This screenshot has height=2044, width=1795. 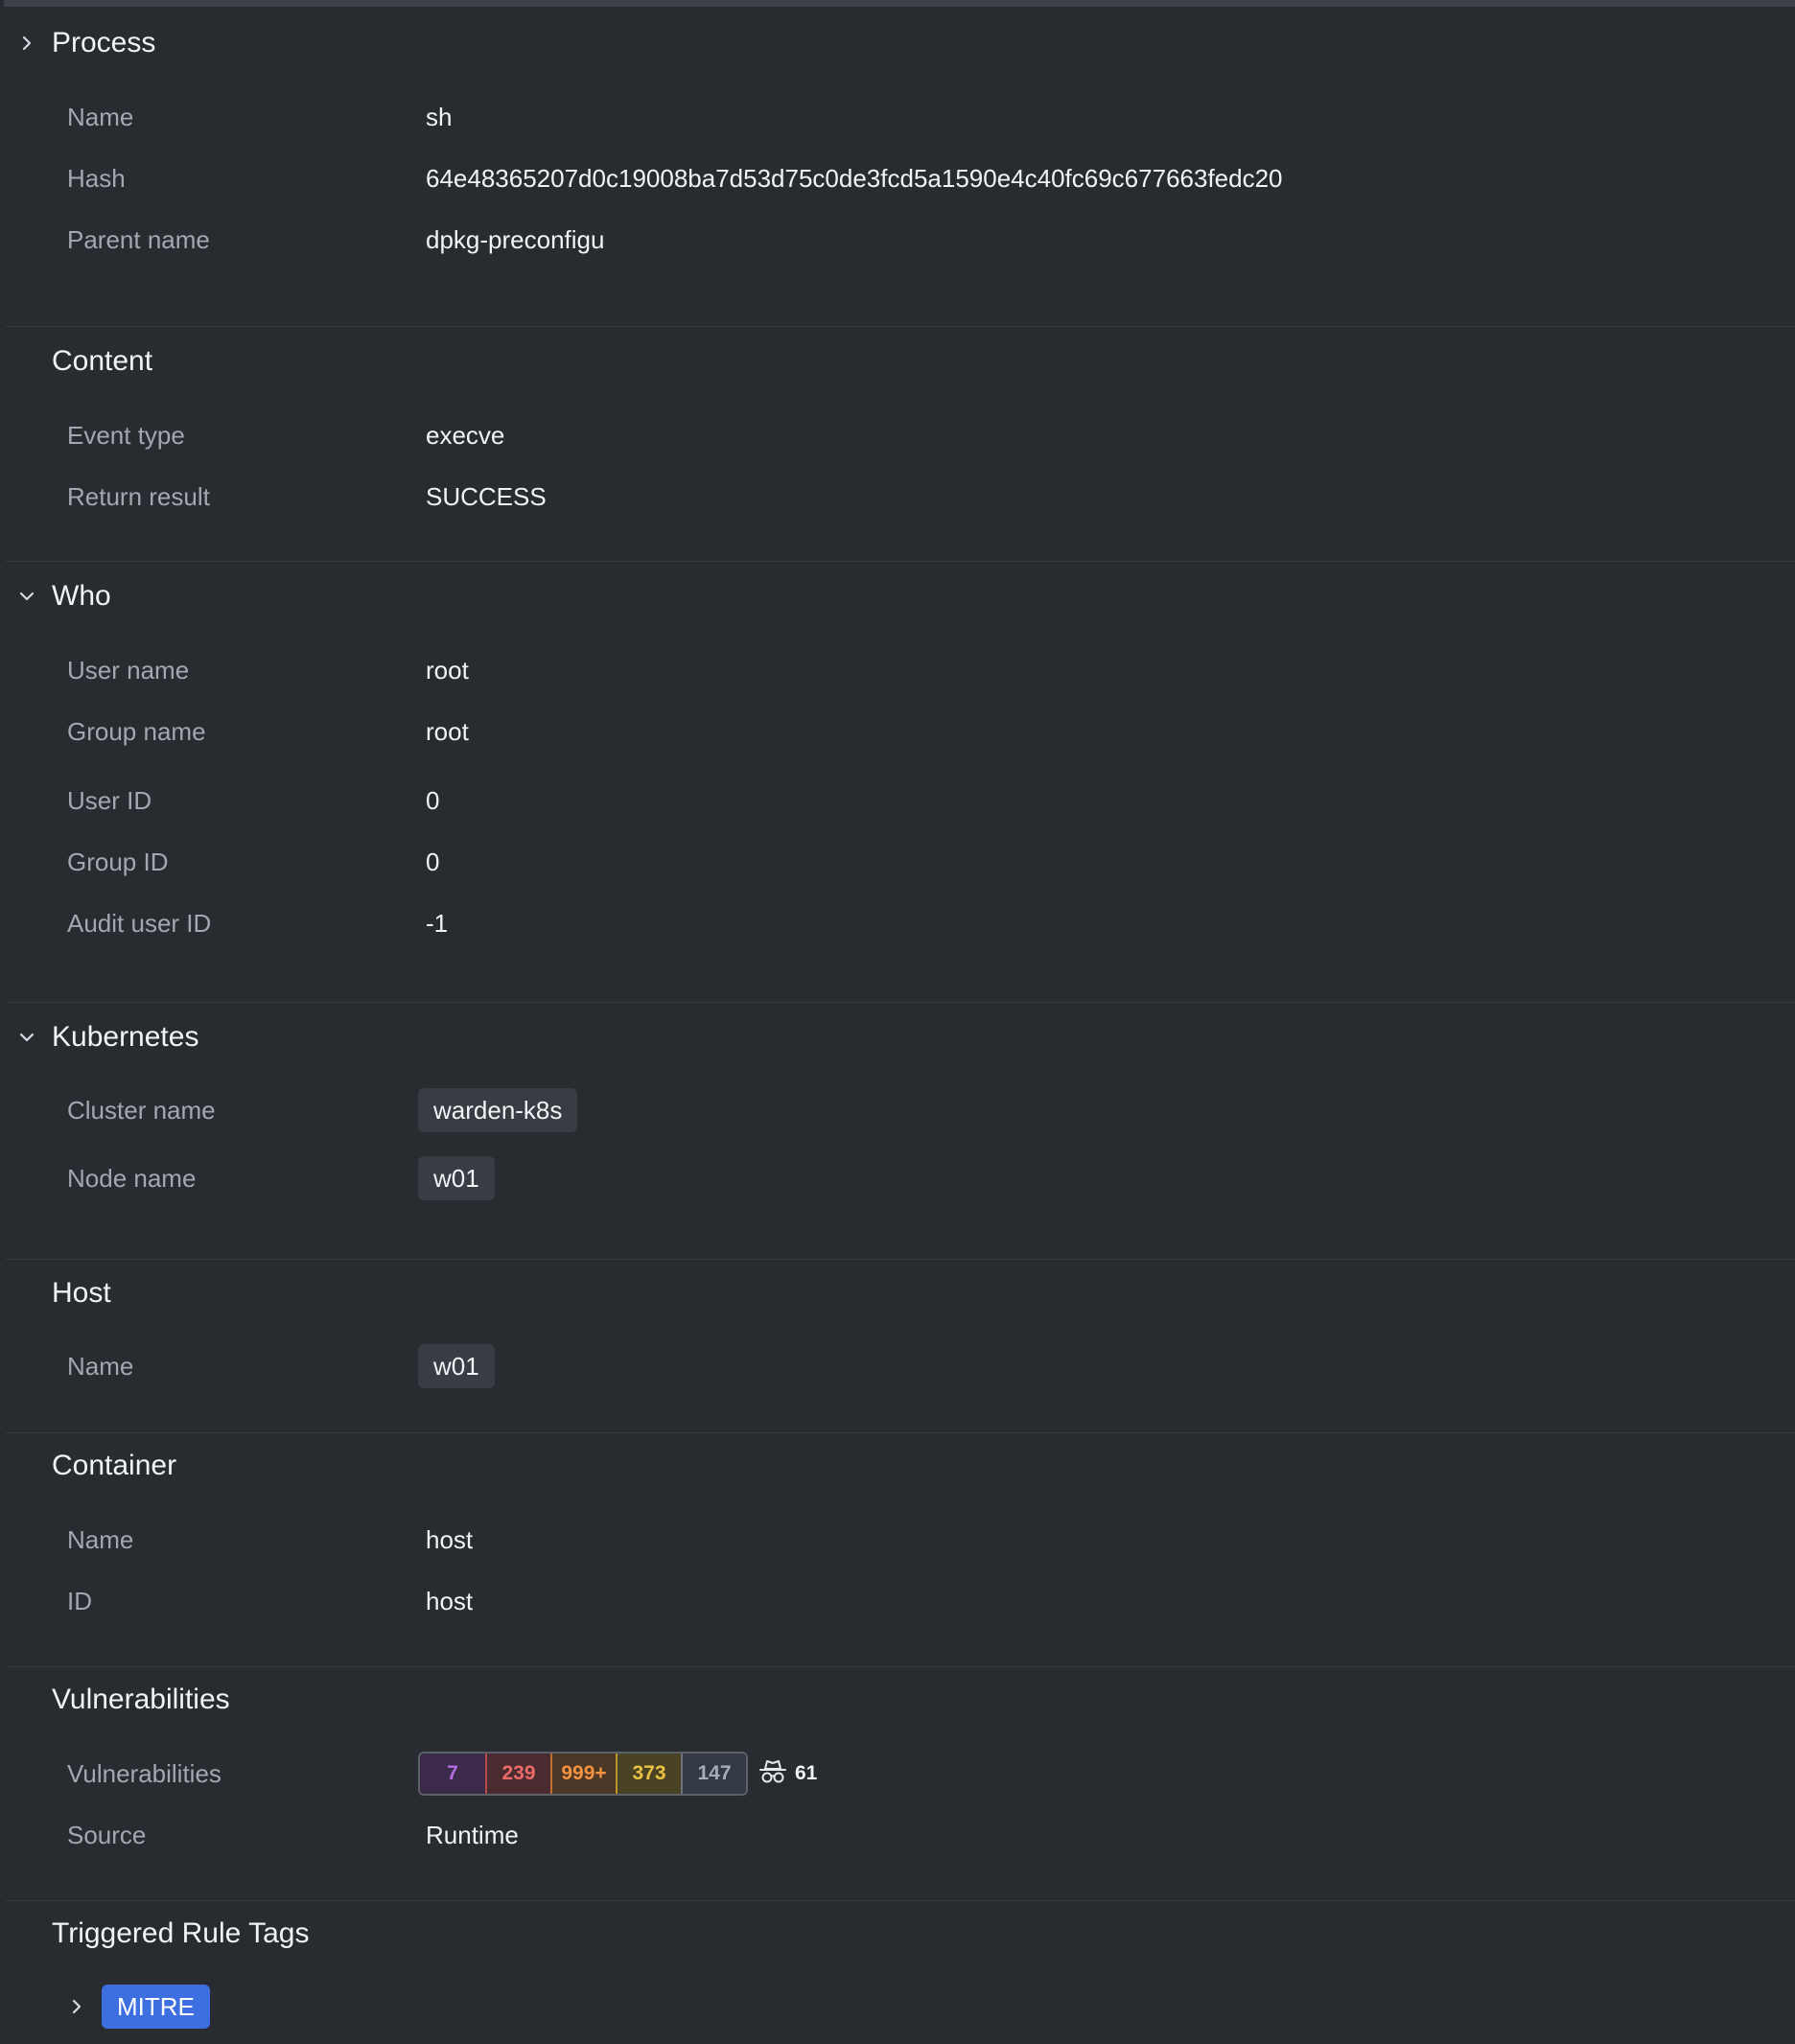 I want to click on field-row: Name sh, so click(x=897, y=117).